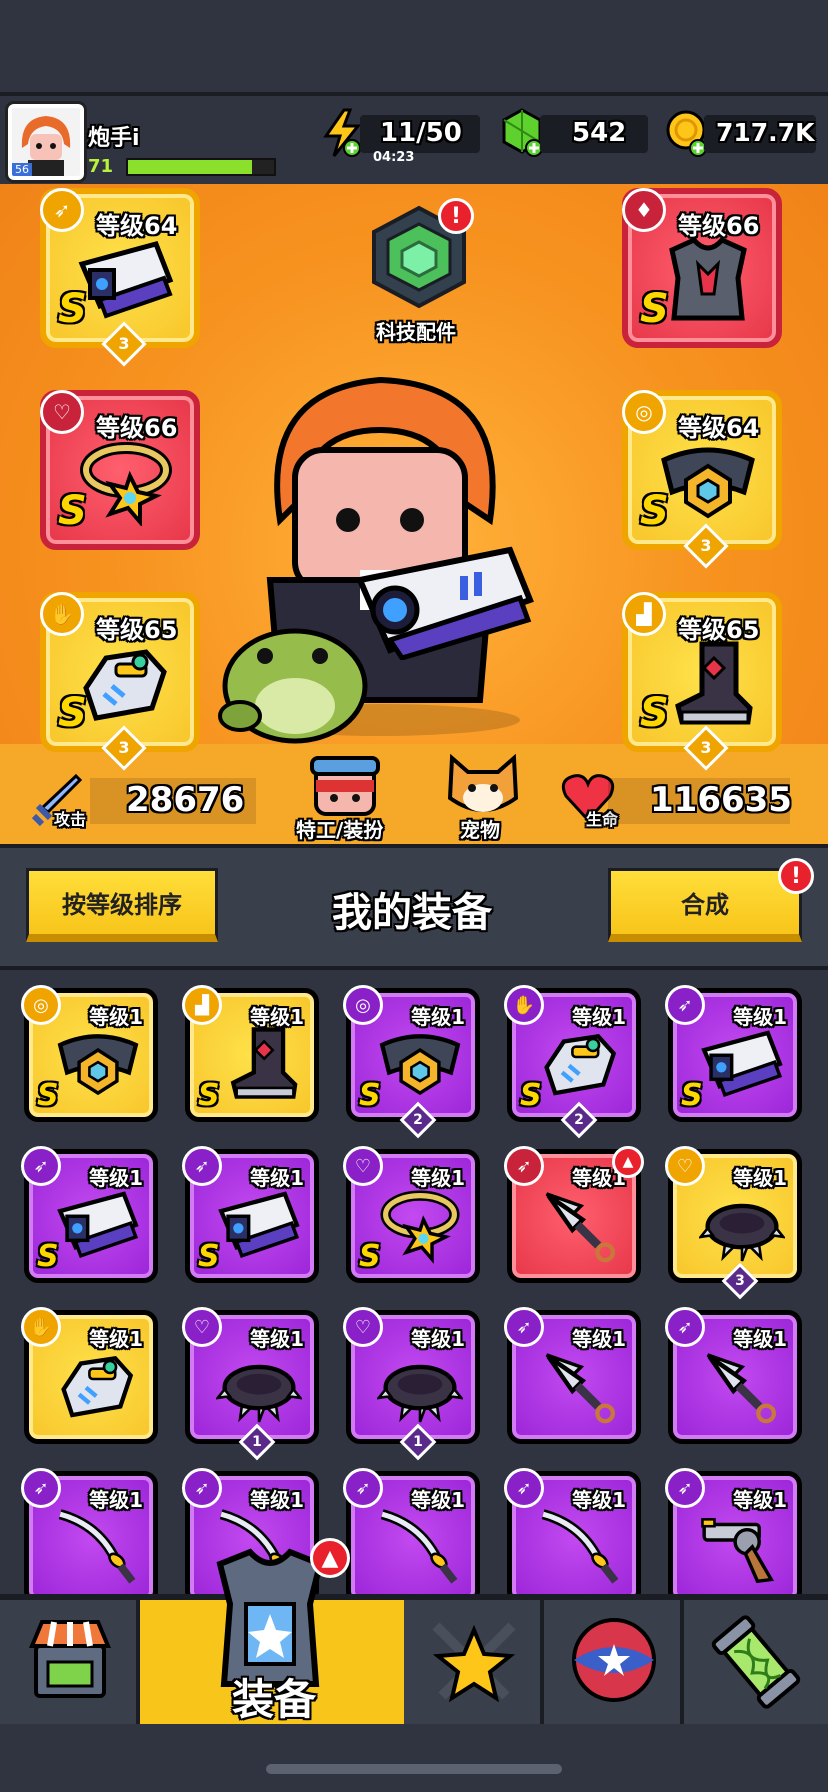 Image resolution: width=828 pixels, height=1792 pixels. Describe the element at coordinates (719, 428) in the screenshot. I see `slot-level: 等级64` at that location.